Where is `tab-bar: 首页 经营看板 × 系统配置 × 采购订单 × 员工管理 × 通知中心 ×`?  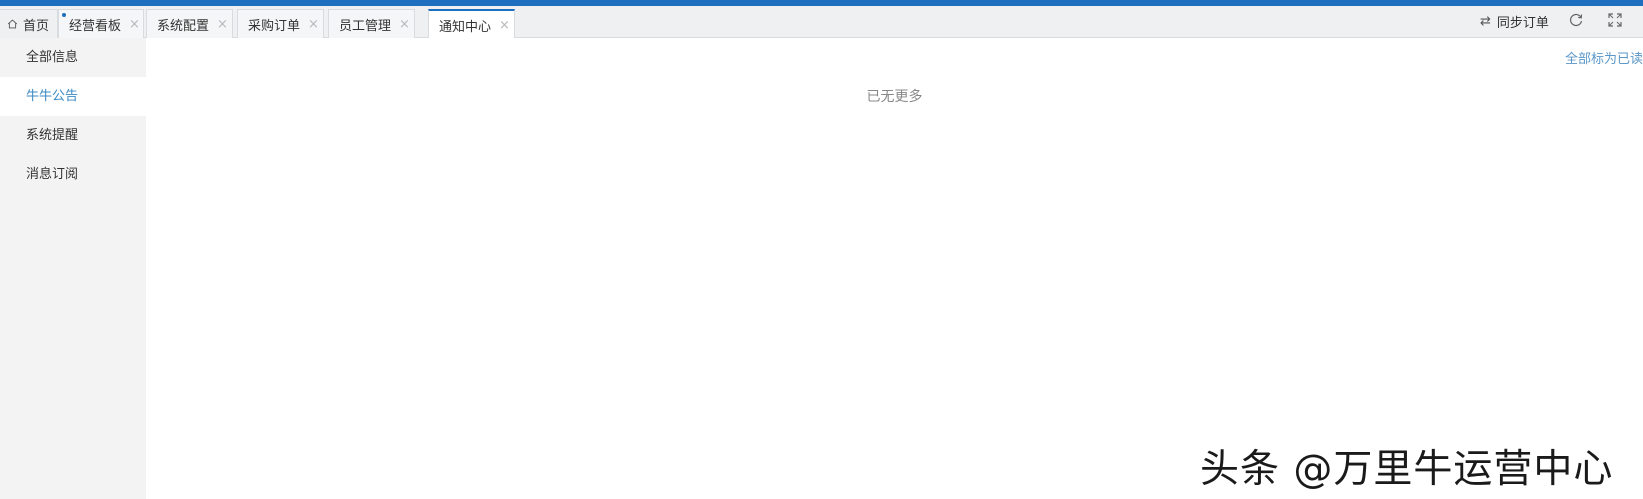 tab-bar: 首页 经营看板 × 系统配置 × 采购订单 × 员工管理 × 通知中心 × is located at coordinates (821, 22).